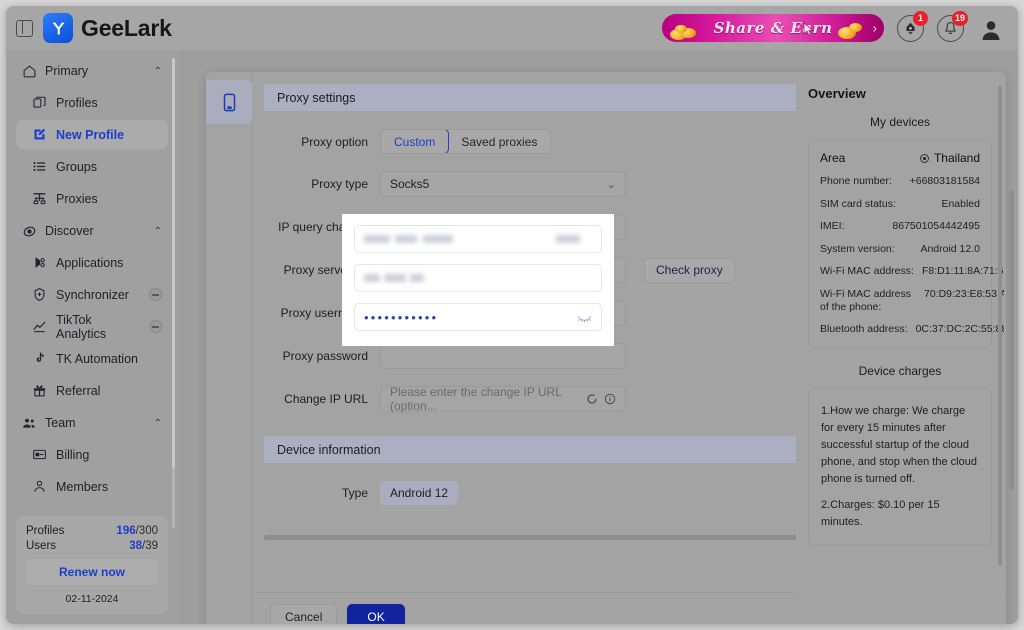 Image resolution: width=1024 pixels, height=630 pixels. I want to click on sidebar-group-team: Team ⌃, so click(92, 423).